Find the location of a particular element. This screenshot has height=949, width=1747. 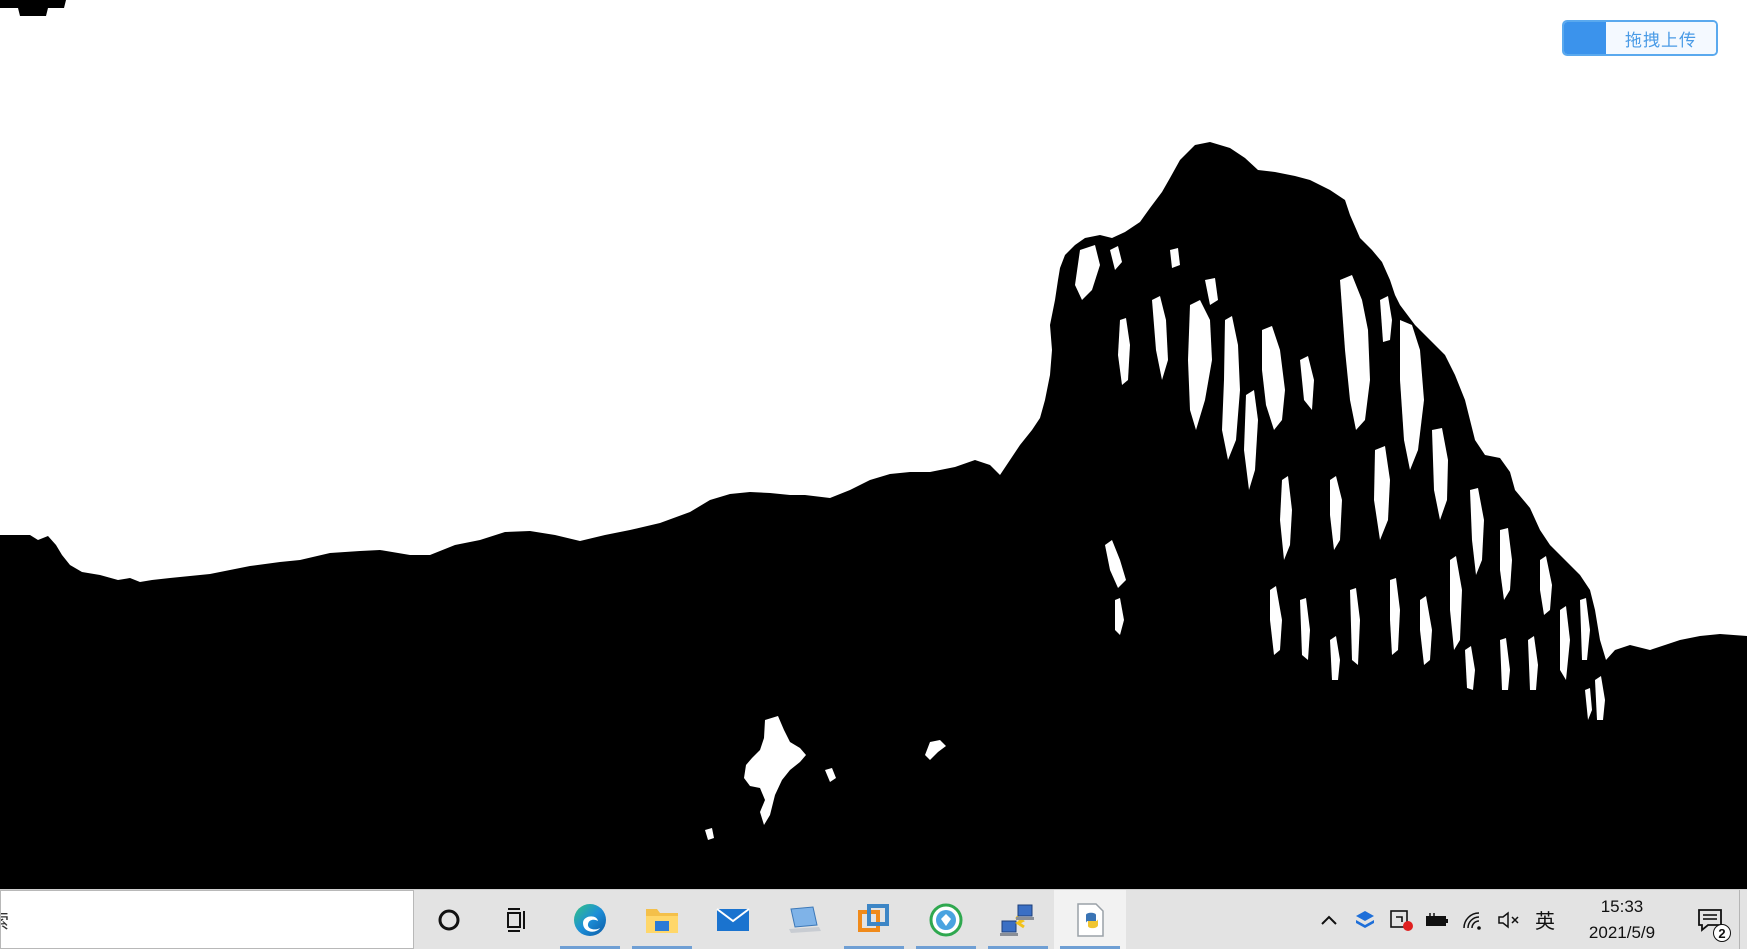

search-box: 索 is located at coordinates (207, 919).